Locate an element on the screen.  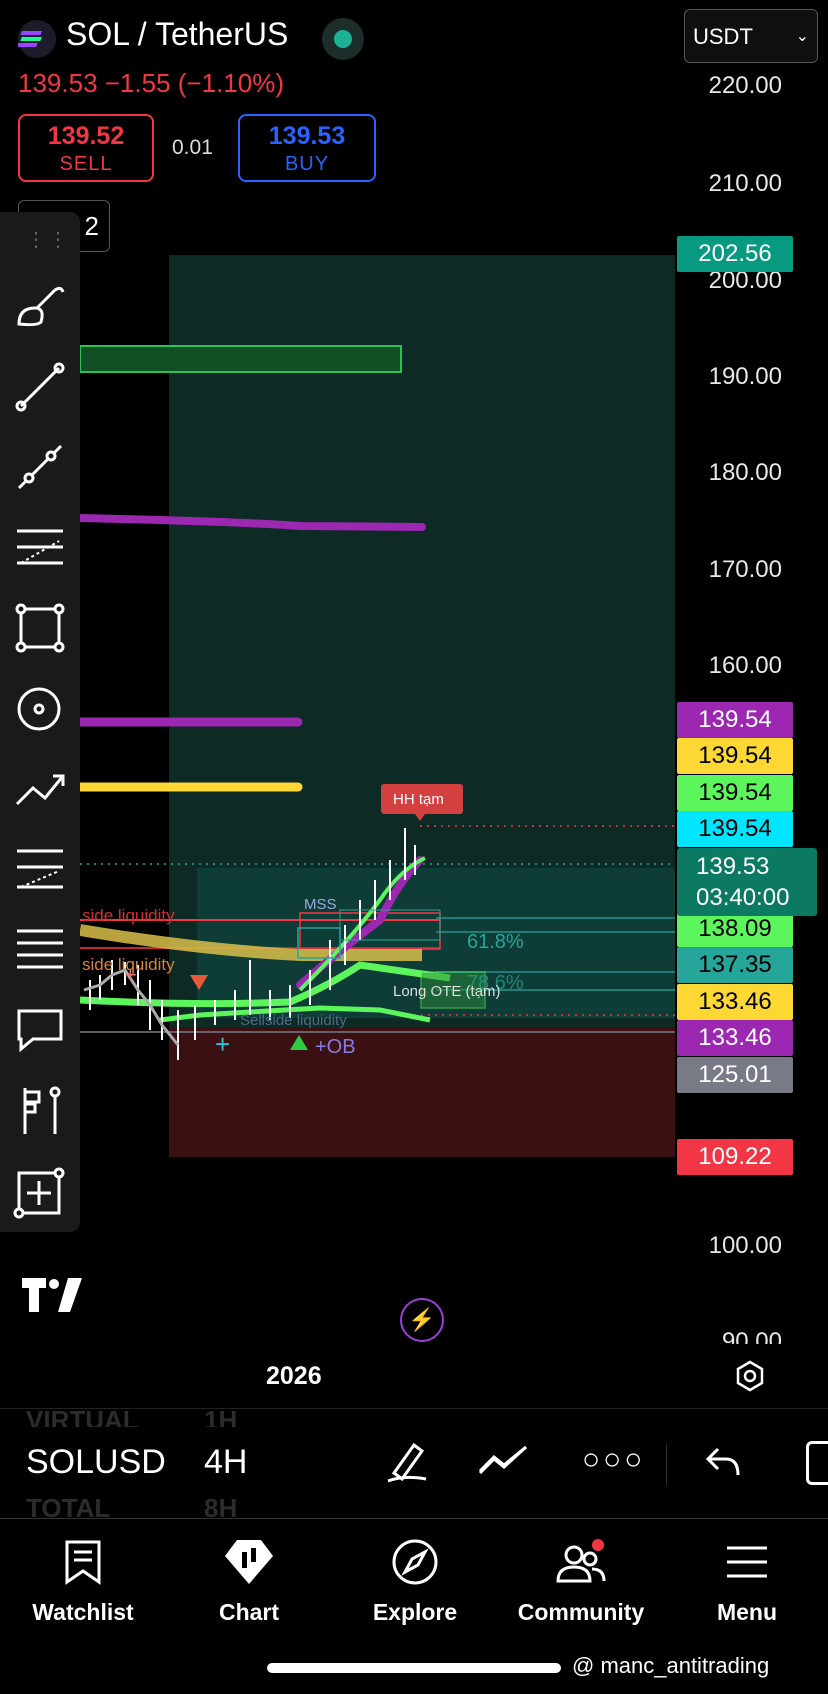
axis-label: 170.00 is located at coordinates (745, 569).